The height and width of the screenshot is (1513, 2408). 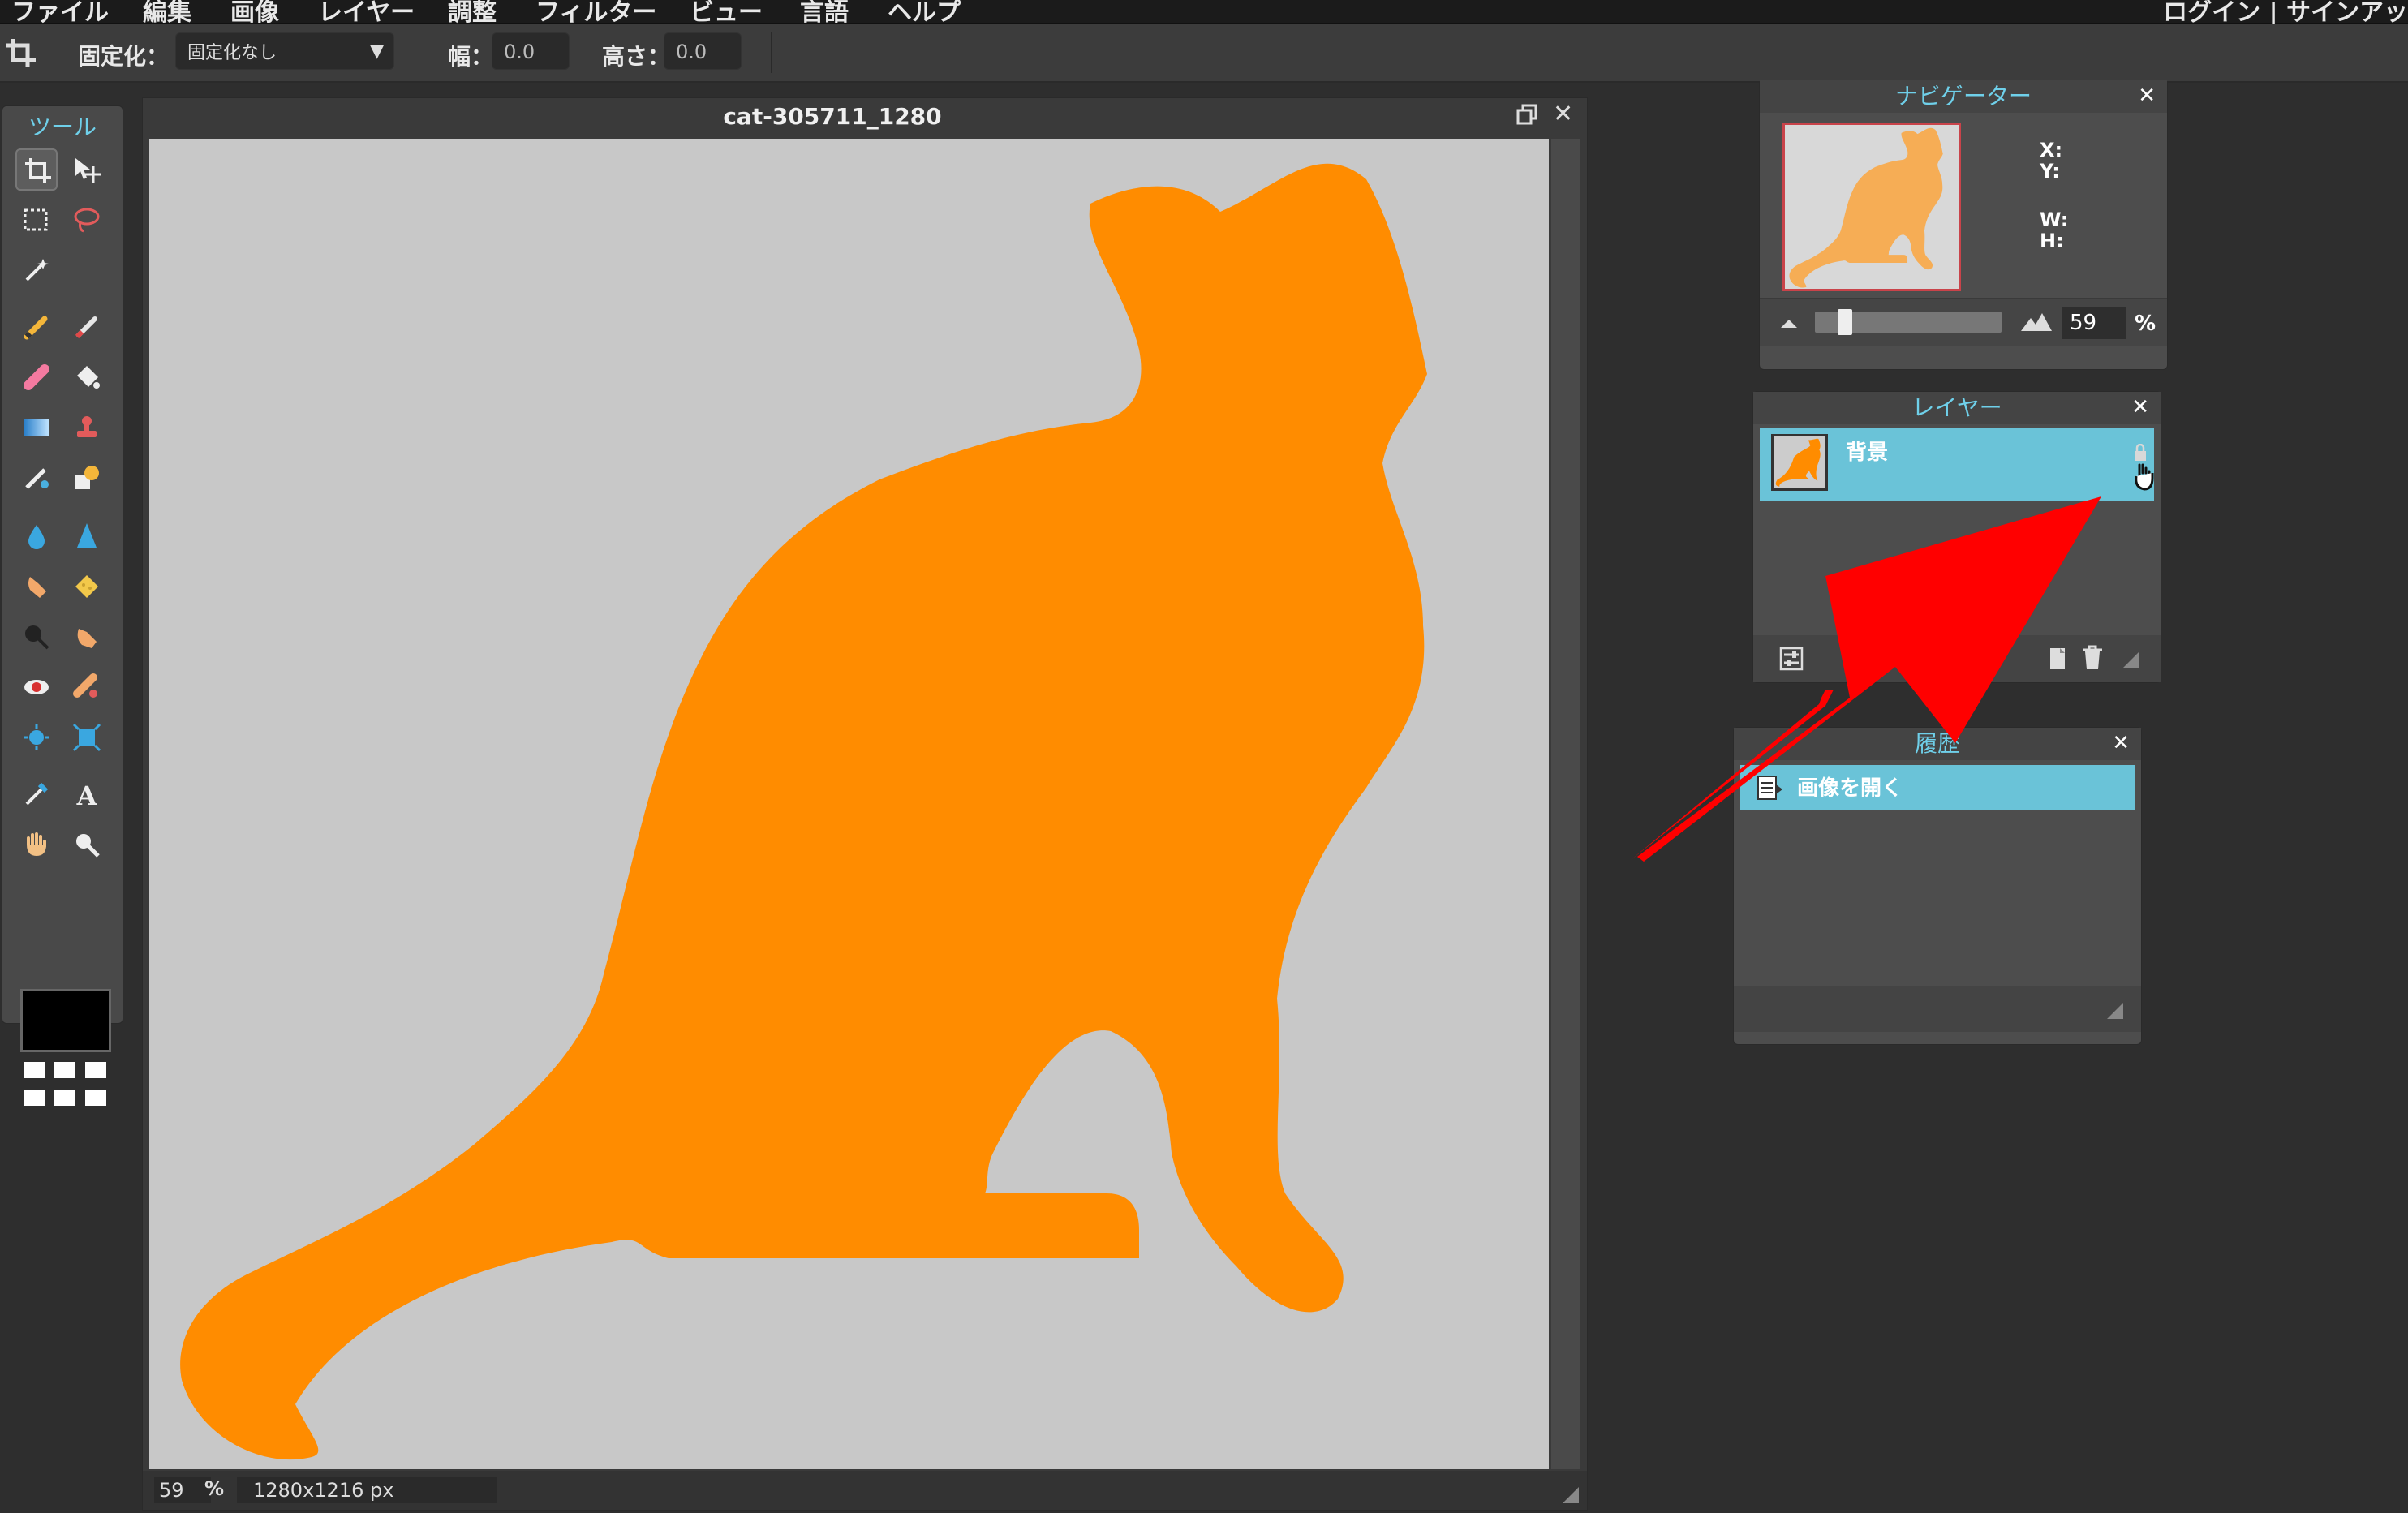 I want to click on menu-view: ビュー, so click(x=726, y=14).